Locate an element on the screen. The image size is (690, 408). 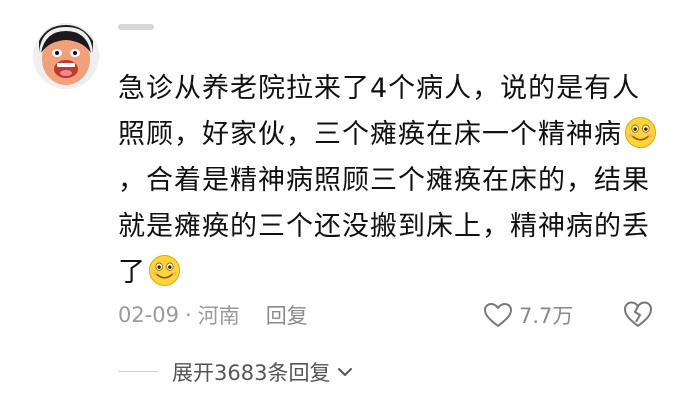
expand-replies-label: 展开3683条回复 is located at coordinates (251, 373).